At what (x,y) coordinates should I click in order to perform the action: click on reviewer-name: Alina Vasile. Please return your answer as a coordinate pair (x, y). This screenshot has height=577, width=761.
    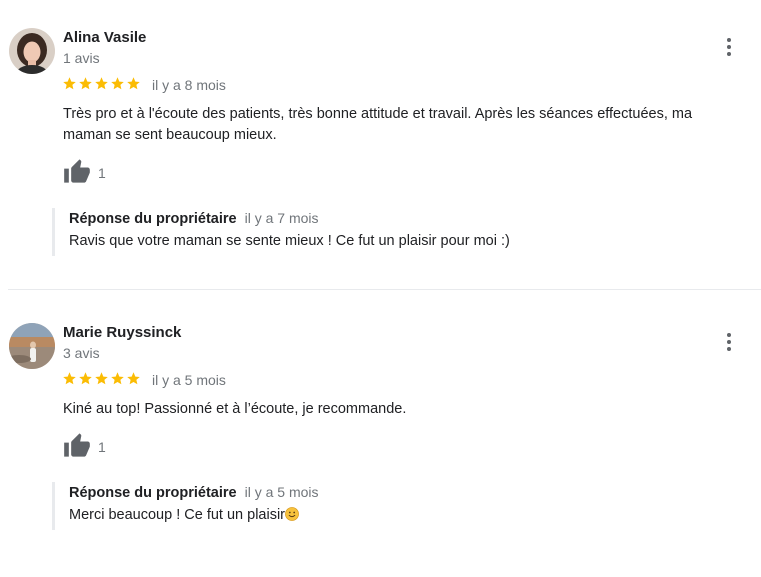
    Looking at the image, I should click on (104, 37).